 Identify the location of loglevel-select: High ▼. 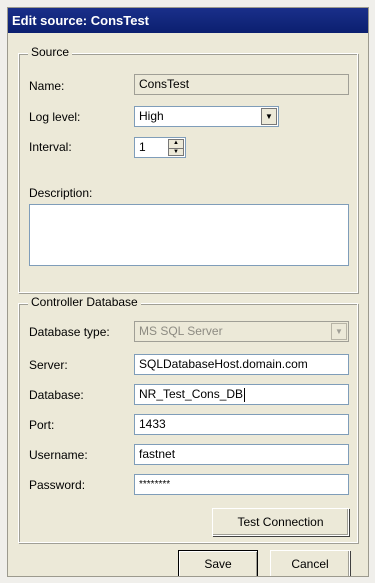
(206, 116).